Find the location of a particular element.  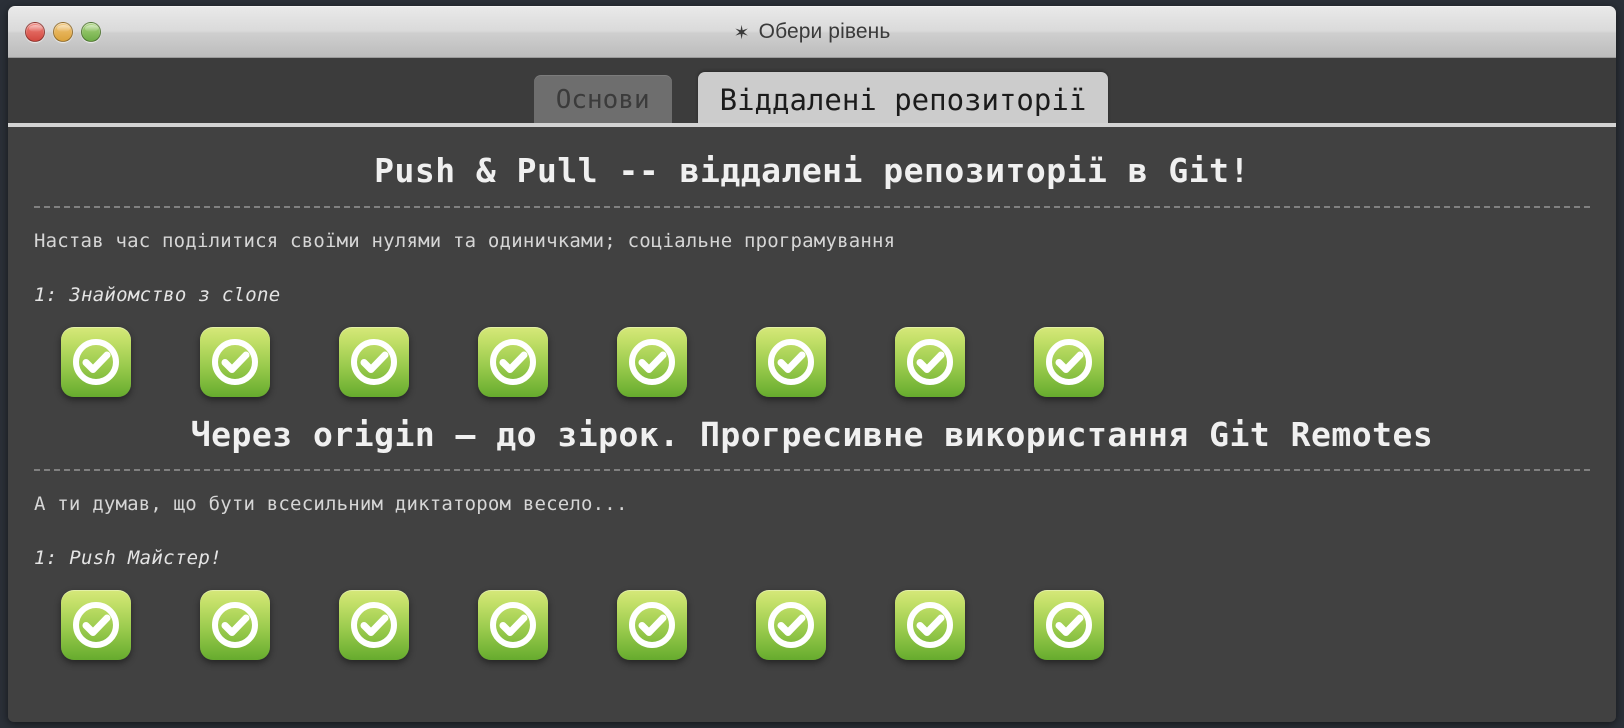

window-title: ✶ Обери рівень is located at coordinates (812, 32).